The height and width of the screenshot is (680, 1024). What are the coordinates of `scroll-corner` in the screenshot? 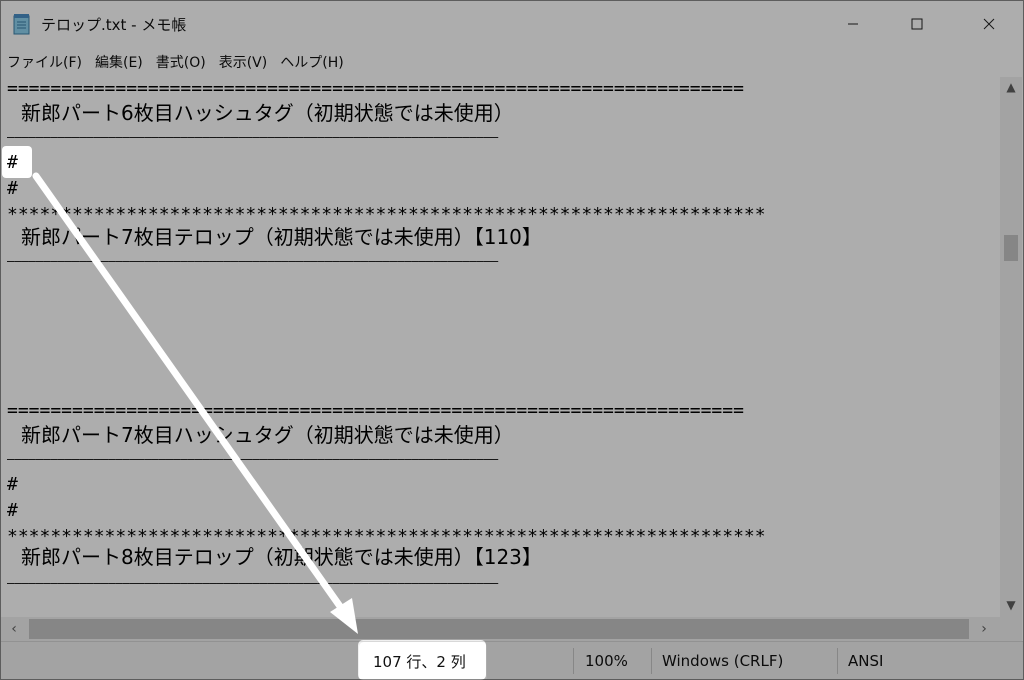 It's located at (1011, 629).